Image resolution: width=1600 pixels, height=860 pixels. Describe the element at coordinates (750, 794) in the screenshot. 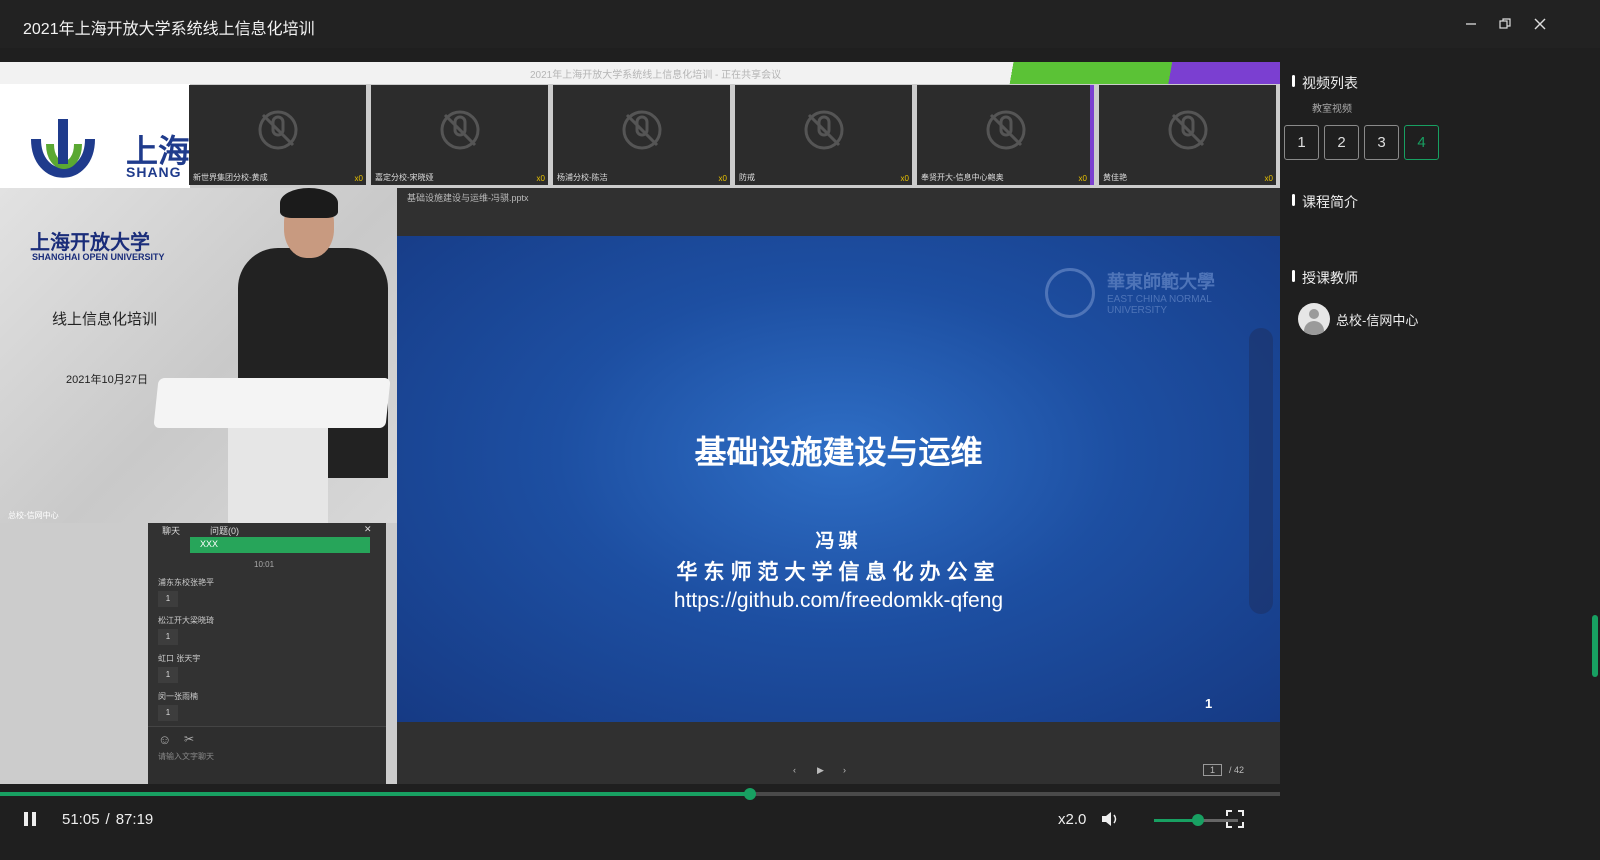

I see `progress-handle` at that location.